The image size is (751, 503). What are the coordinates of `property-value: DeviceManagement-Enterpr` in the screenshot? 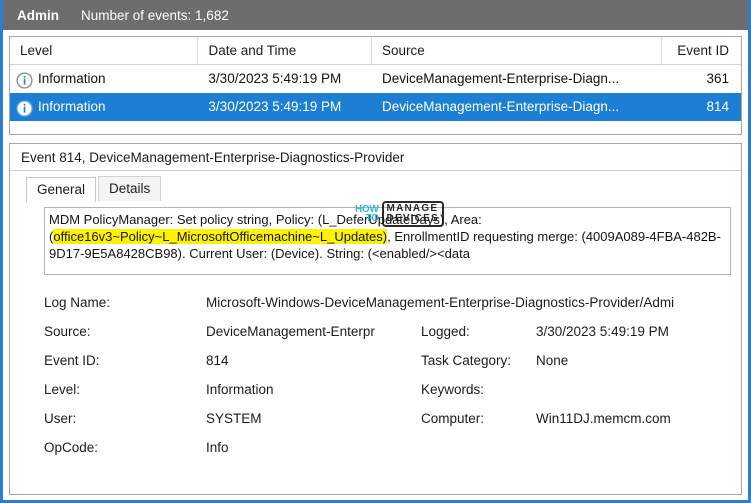 It's located at (290, 331).